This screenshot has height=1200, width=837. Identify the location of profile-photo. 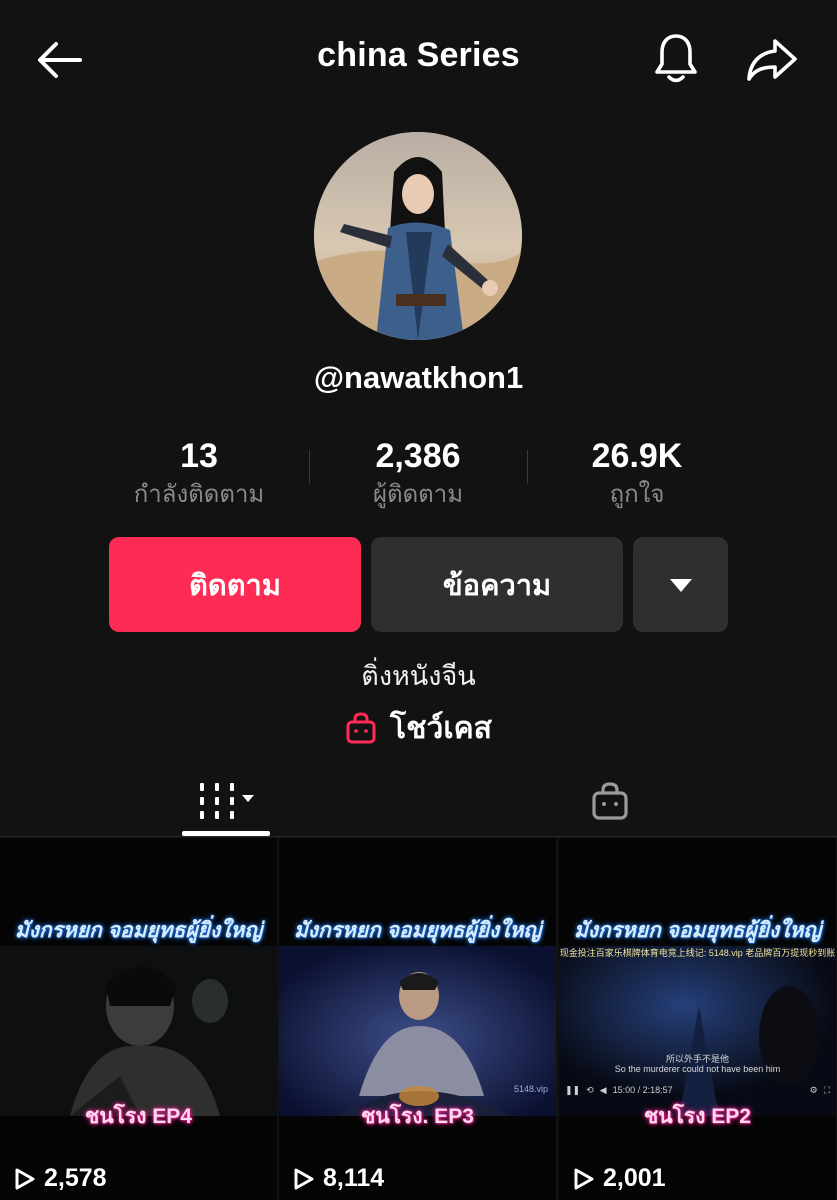
(418, 236).